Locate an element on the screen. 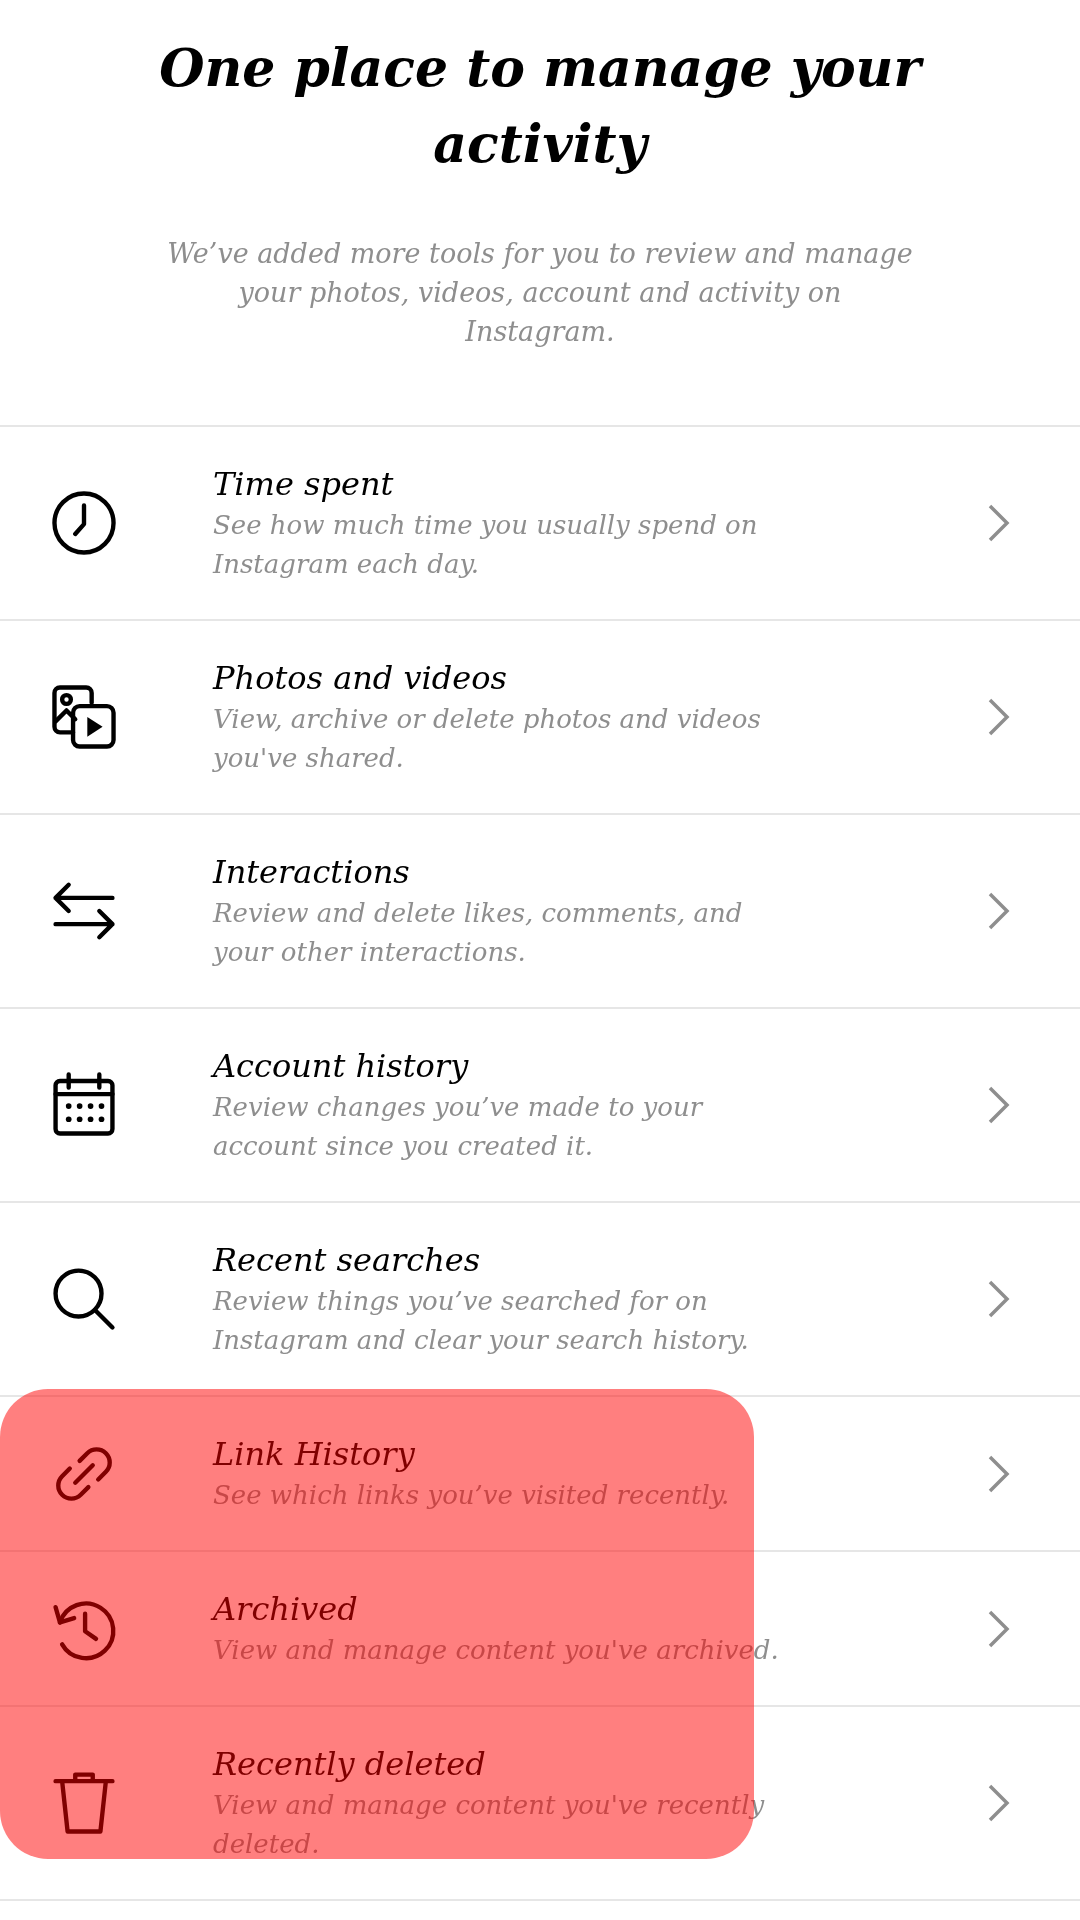 The width and height of the screenshot is (1080, 1920). page-subtitle: We’ve added more tools for you to review and manage your photos, videos, account and activity on Instagram. is located at coordinates (540, 293).